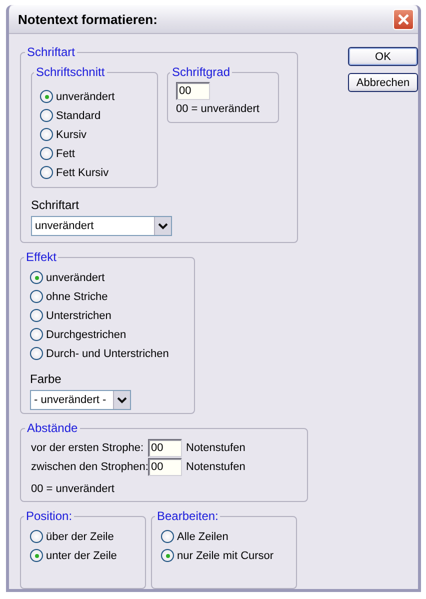 The image size is (426, 599). Describe the element at coordinates (383, 56) in the screenshot. I see `dialog-button: OK` at that location.